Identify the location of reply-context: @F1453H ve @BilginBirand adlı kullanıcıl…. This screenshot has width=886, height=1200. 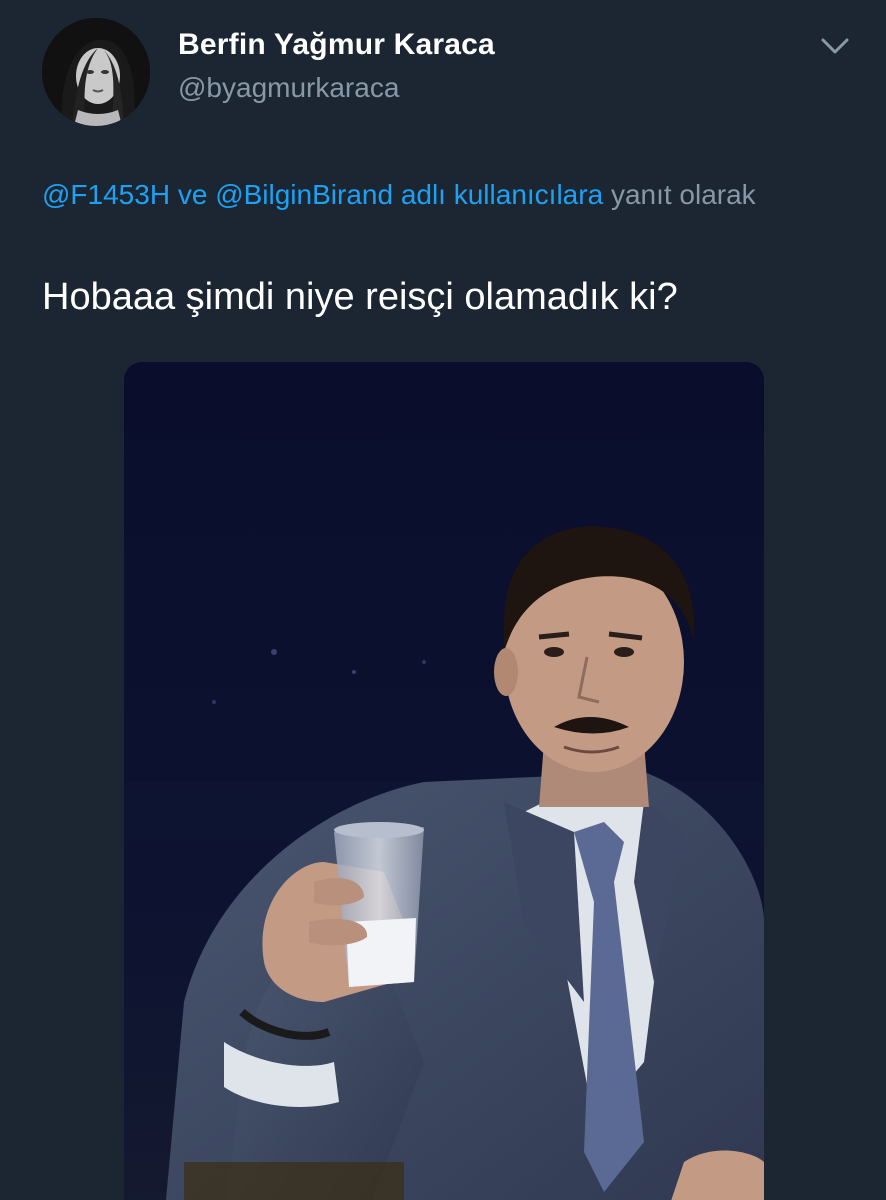
(447, 195).